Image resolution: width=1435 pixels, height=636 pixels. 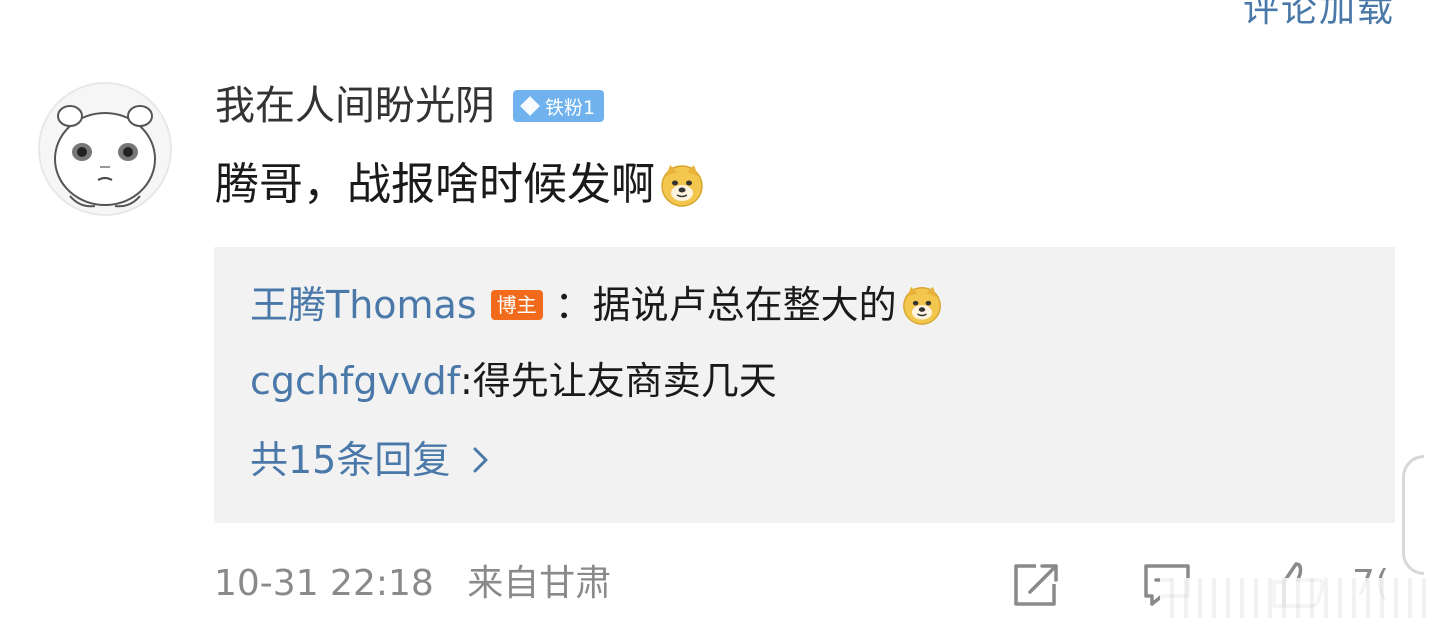 I want to click on location: 来自甘肃, so click(x=539, y=583).